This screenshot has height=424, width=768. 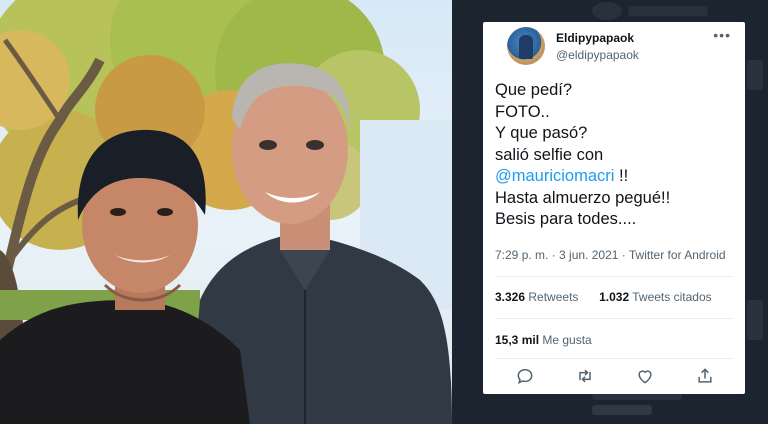 I want to click on tweet-line-6: Hasta almuerzo pegué!!, so click(x=583, y=197).